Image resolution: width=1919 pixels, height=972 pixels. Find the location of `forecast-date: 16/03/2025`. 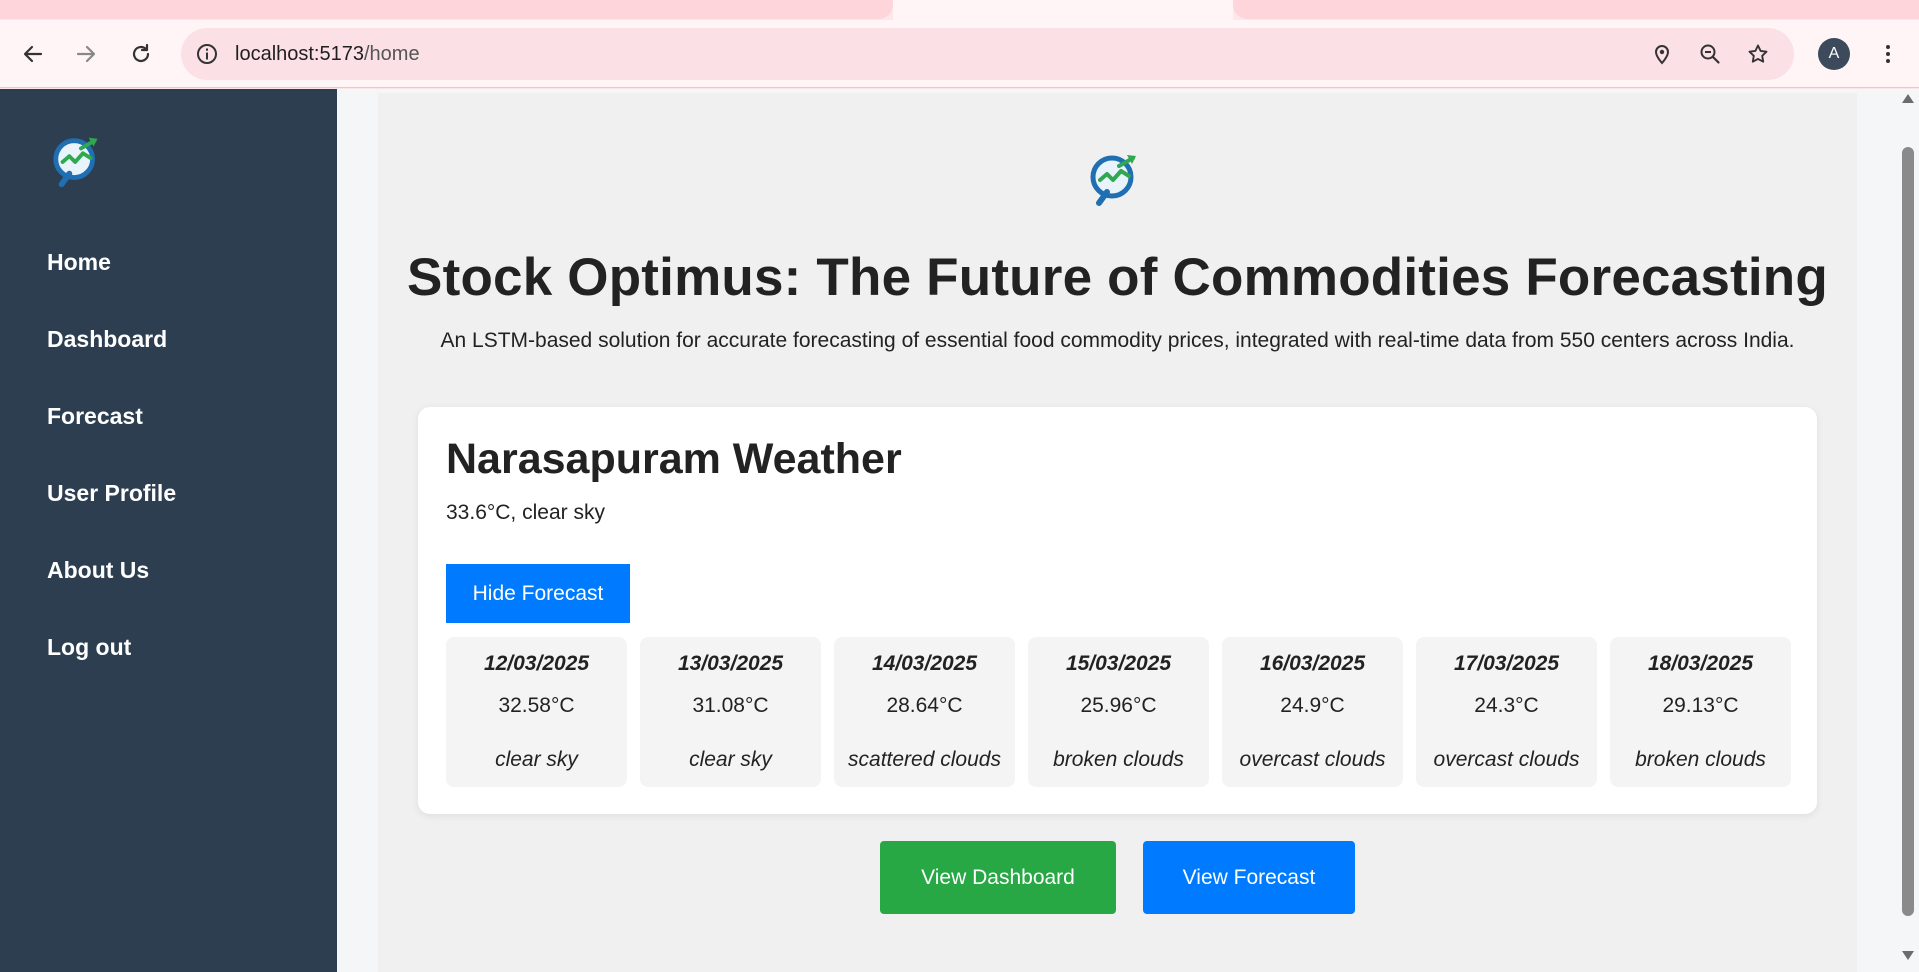

forecast-date: 16/03/2025 is located at coordinates (1312, 663).